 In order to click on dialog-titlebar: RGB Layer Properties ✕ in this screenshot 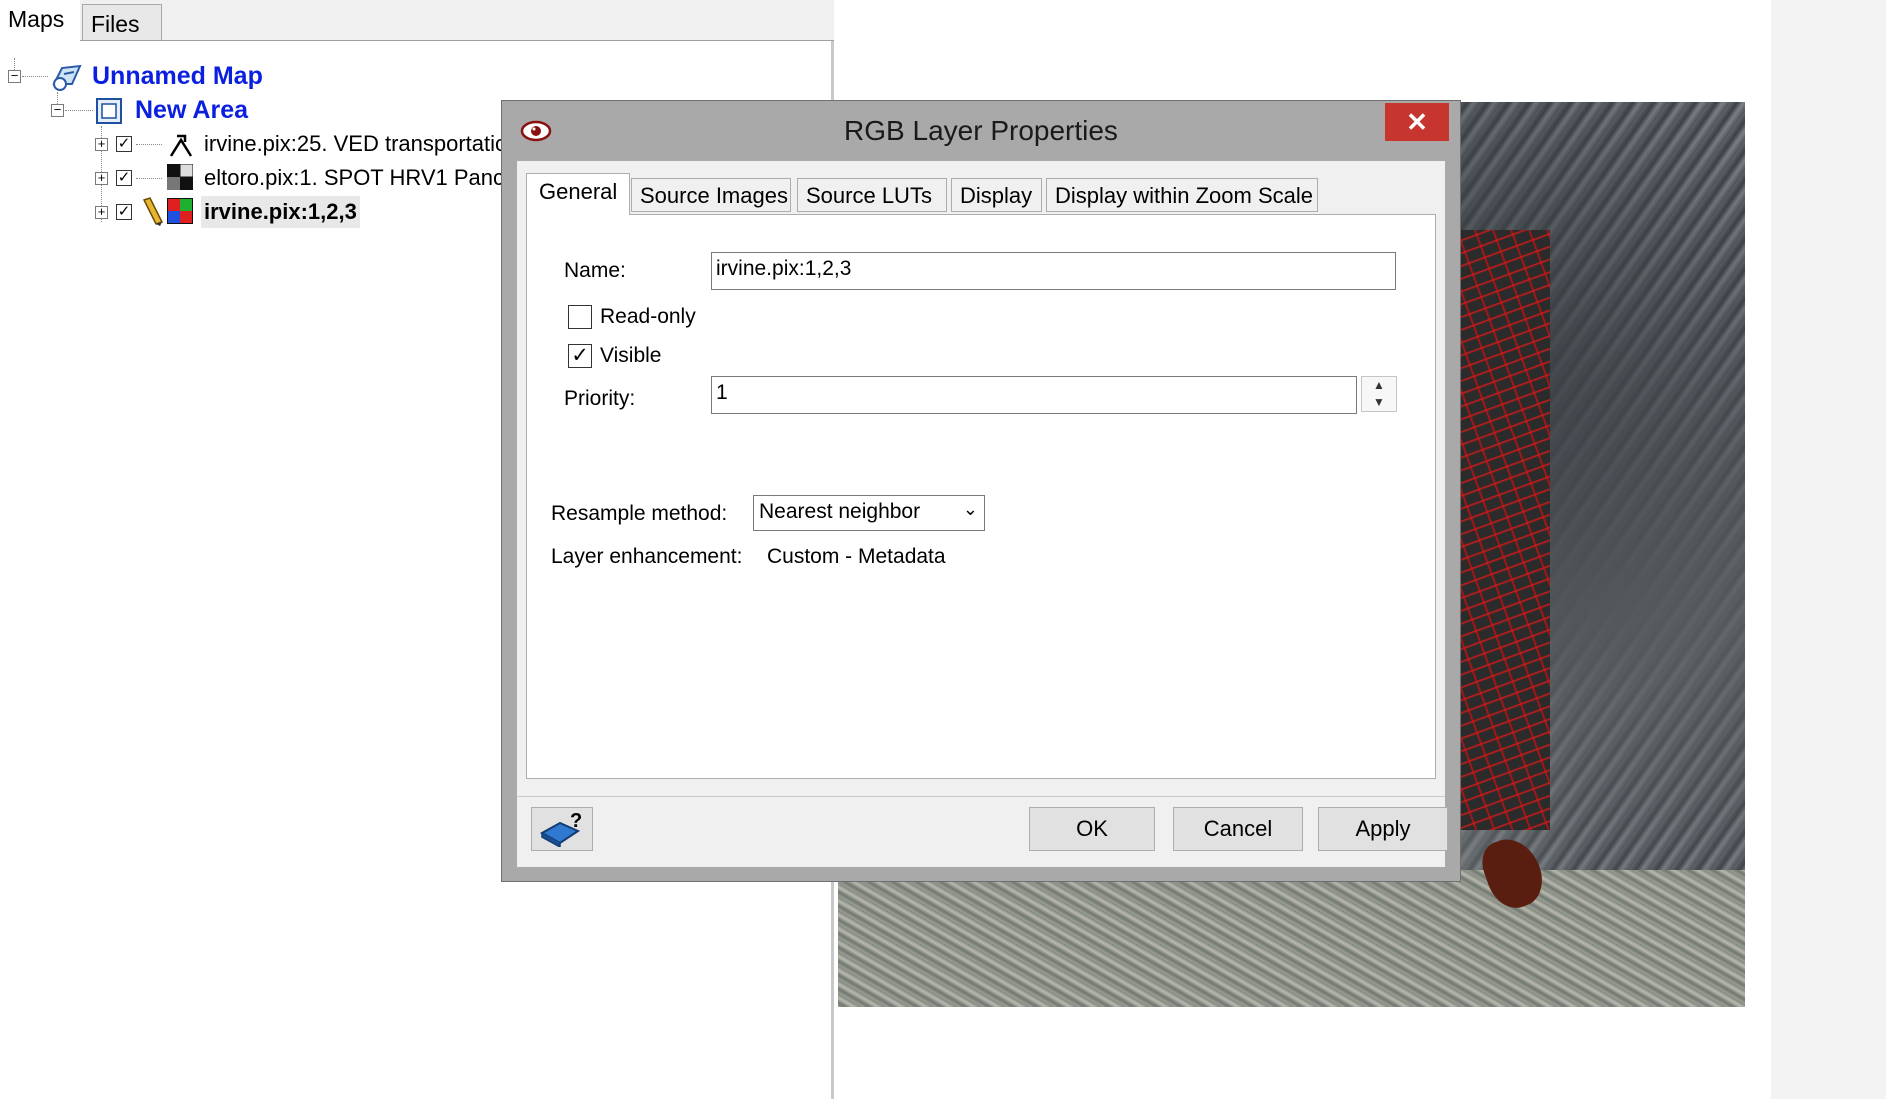, I will do `click(981, 130)`.